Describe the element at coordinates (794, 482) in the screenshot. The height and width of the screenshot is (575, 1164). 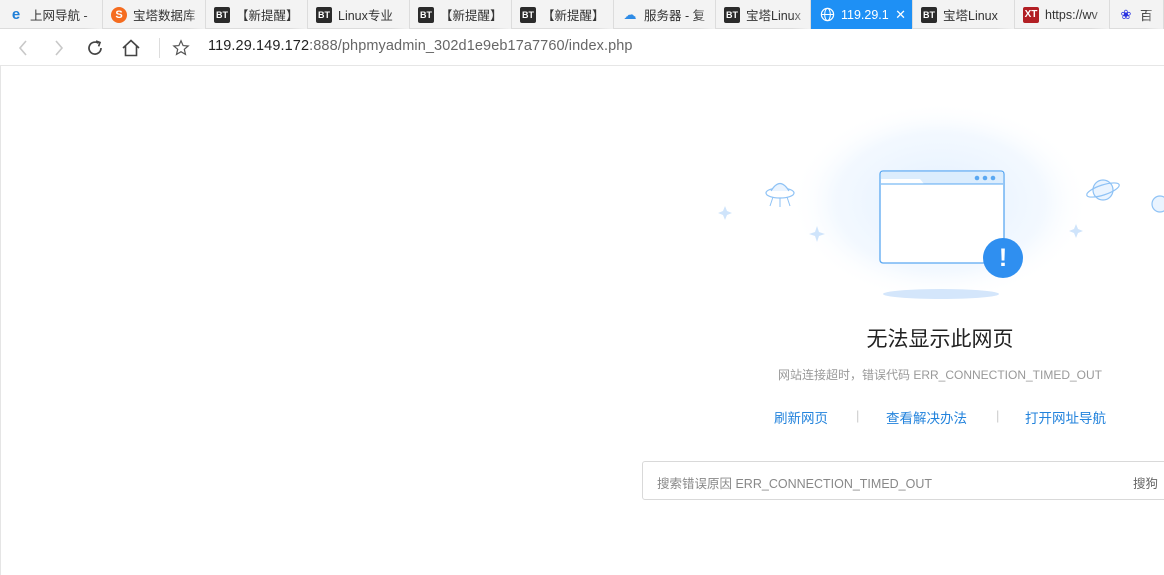
I see `search-input: 搜索错误原因 ERR_CONNECTION_TIMED_OUT` at that location.